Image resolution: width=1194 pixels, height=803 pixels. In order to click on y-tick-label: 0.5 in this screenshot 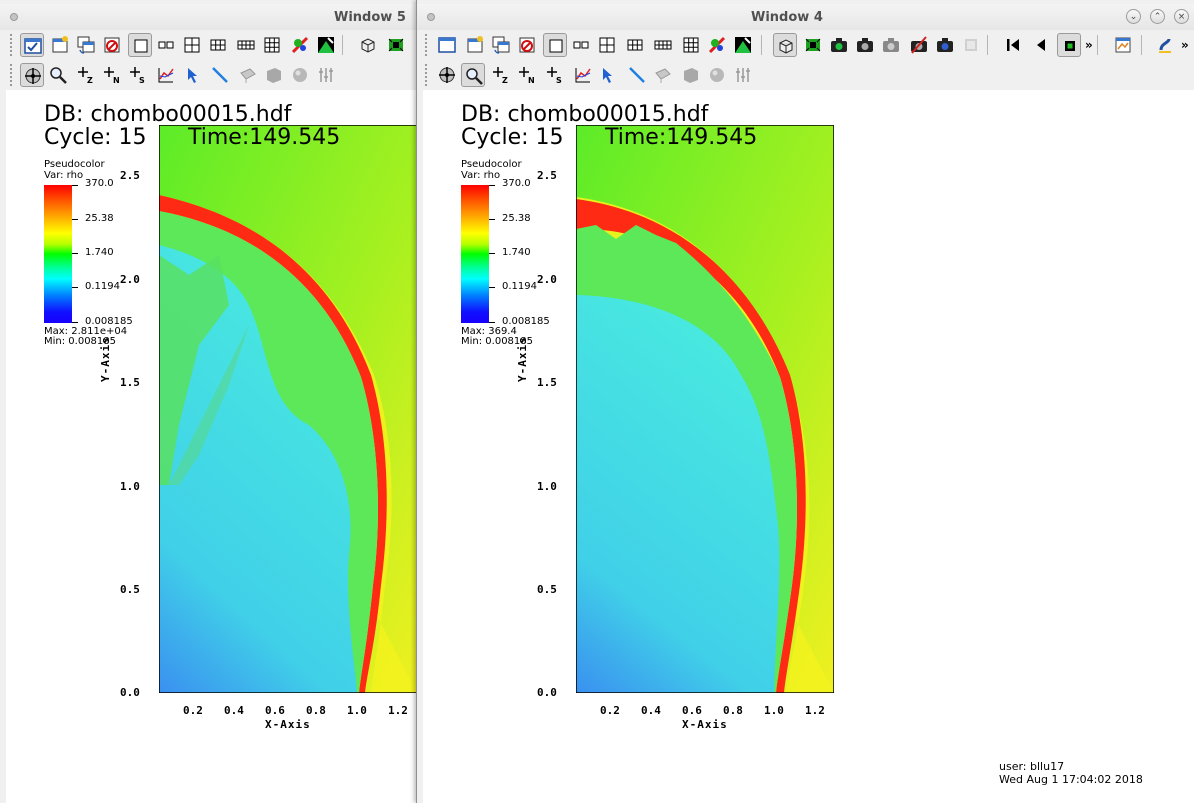, I will do `click(130, 589)`.